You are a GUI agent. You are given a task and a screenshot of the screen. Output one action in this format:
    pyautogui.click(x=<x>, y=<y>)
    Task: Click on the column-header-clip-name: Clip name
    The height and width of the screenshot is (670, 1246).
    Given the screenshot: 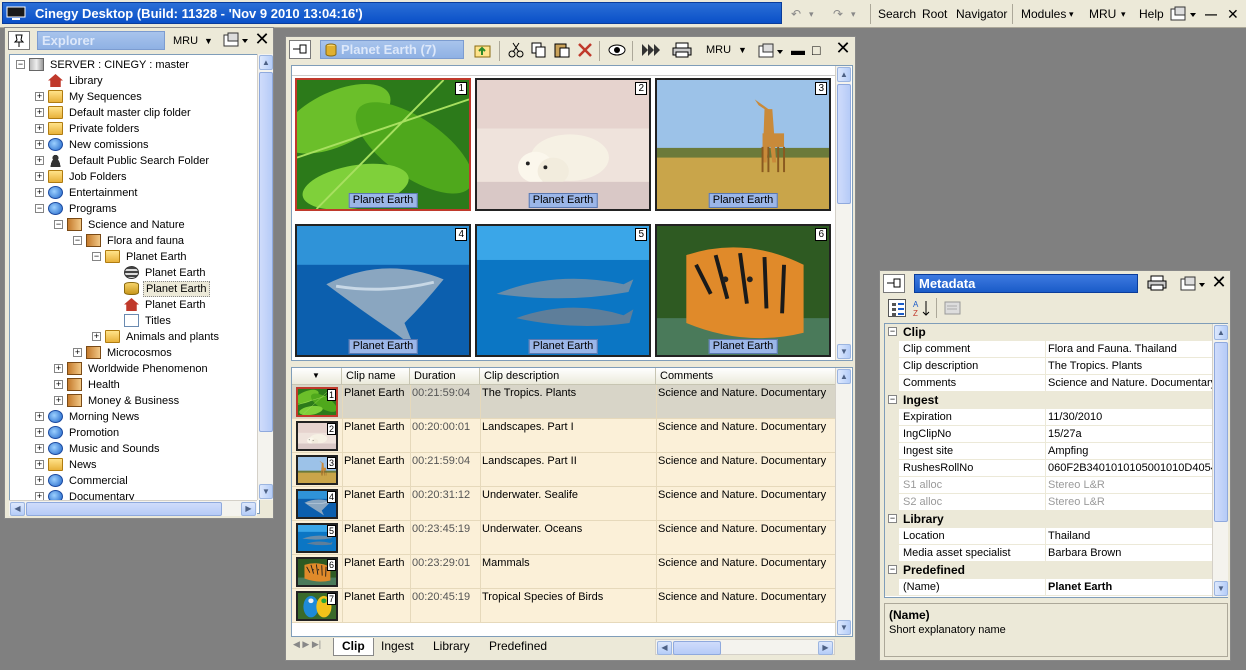 What is the action you would take?
    pyautogui.click(x=376, y=376)
    